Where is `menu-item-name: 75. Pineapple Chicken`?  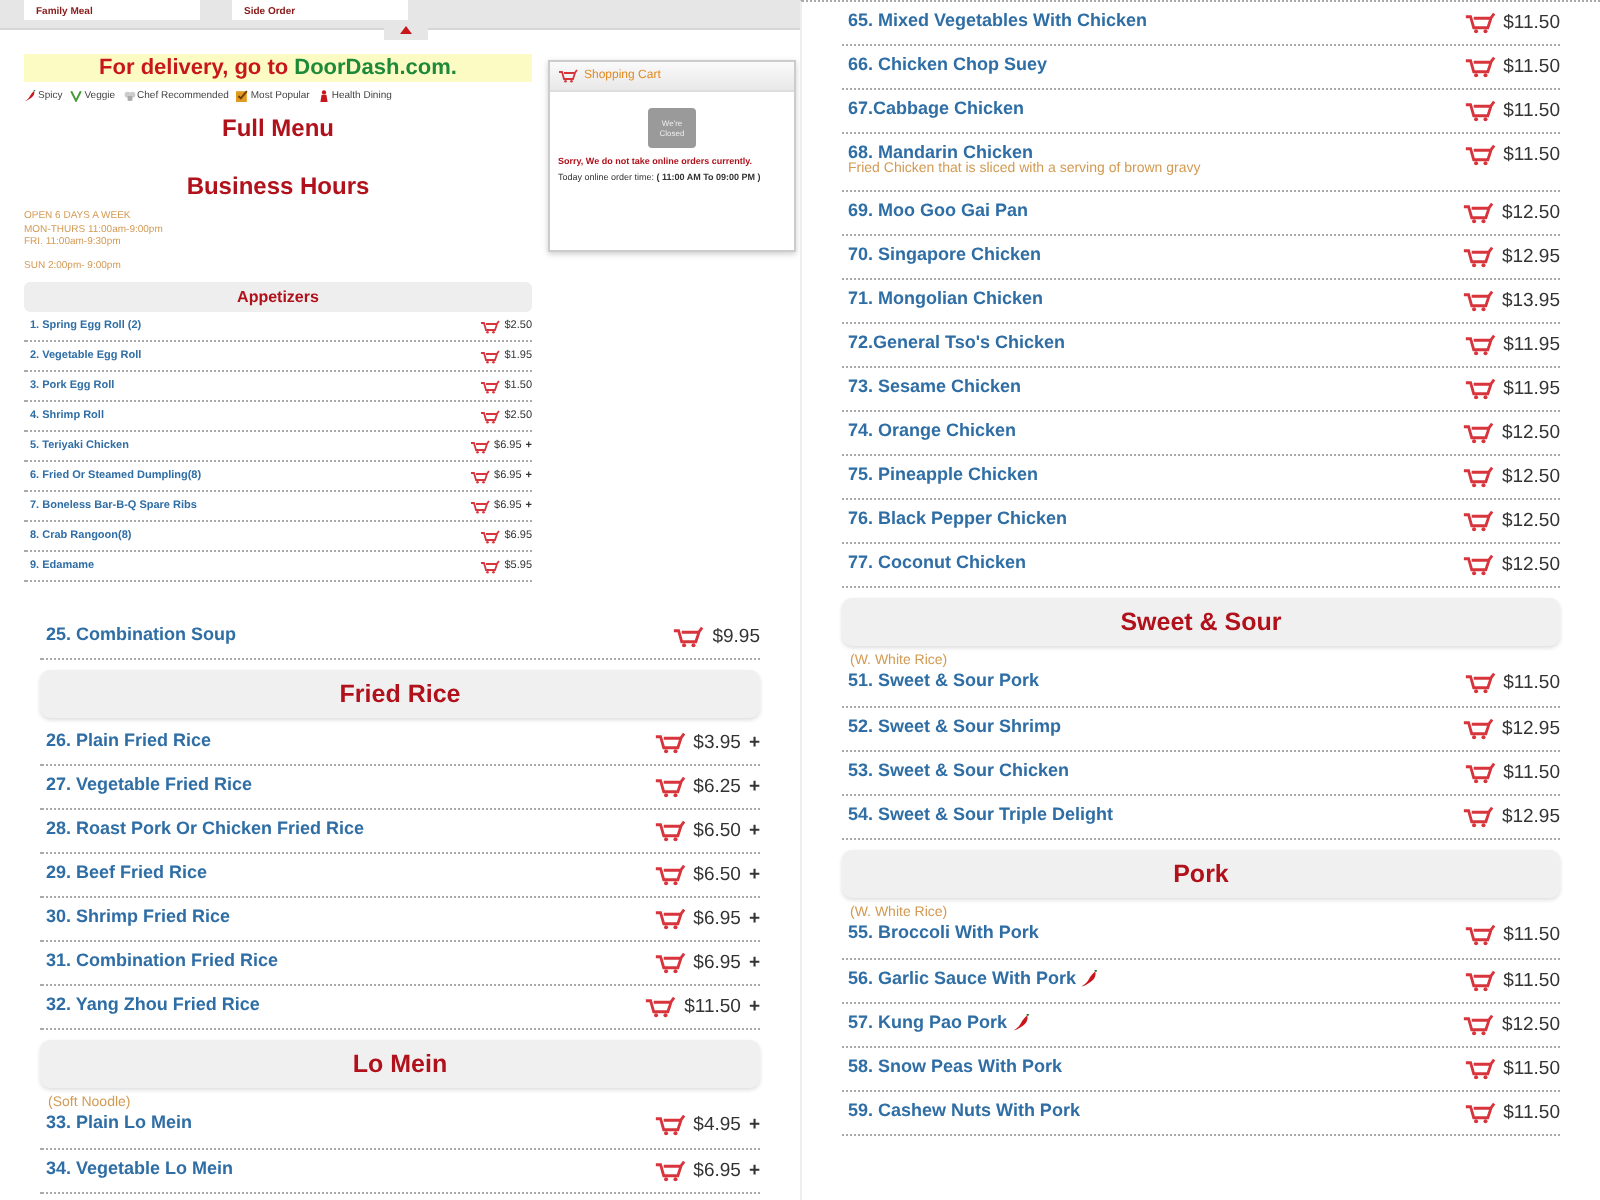
menu-item-name: 75. Pineapple Chicken is located at coordinates (943, 474).